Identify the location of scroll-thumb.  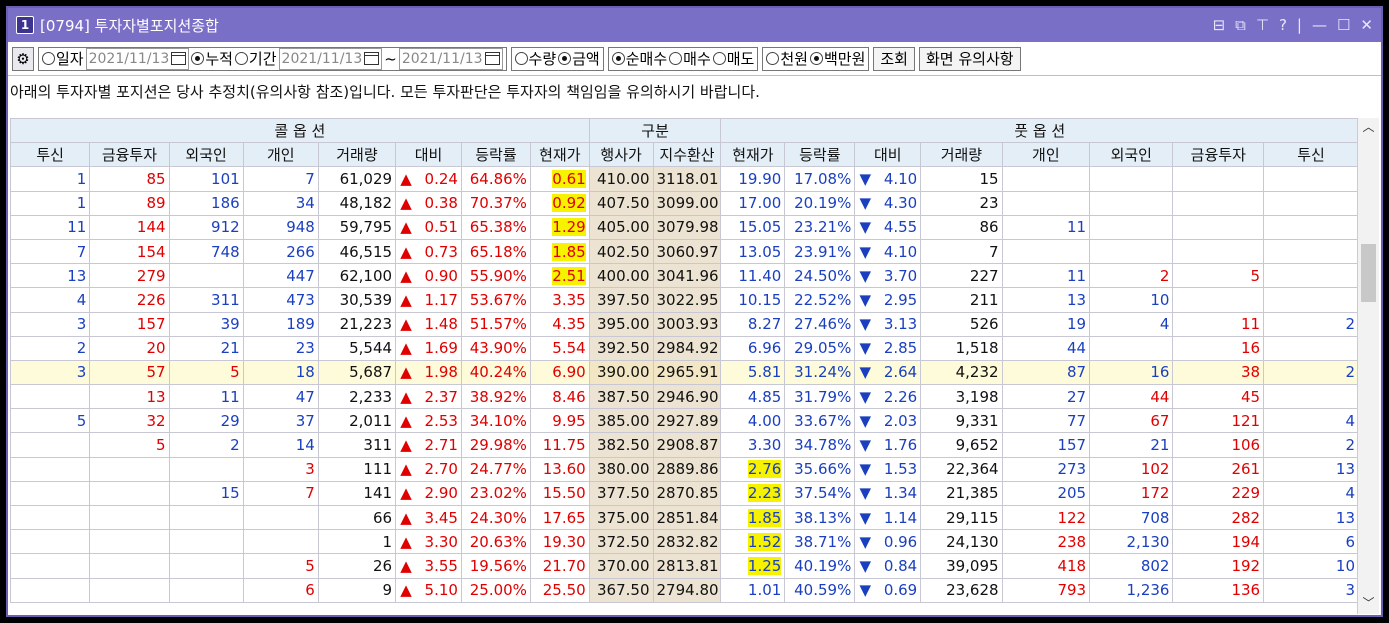
(1368, 273).